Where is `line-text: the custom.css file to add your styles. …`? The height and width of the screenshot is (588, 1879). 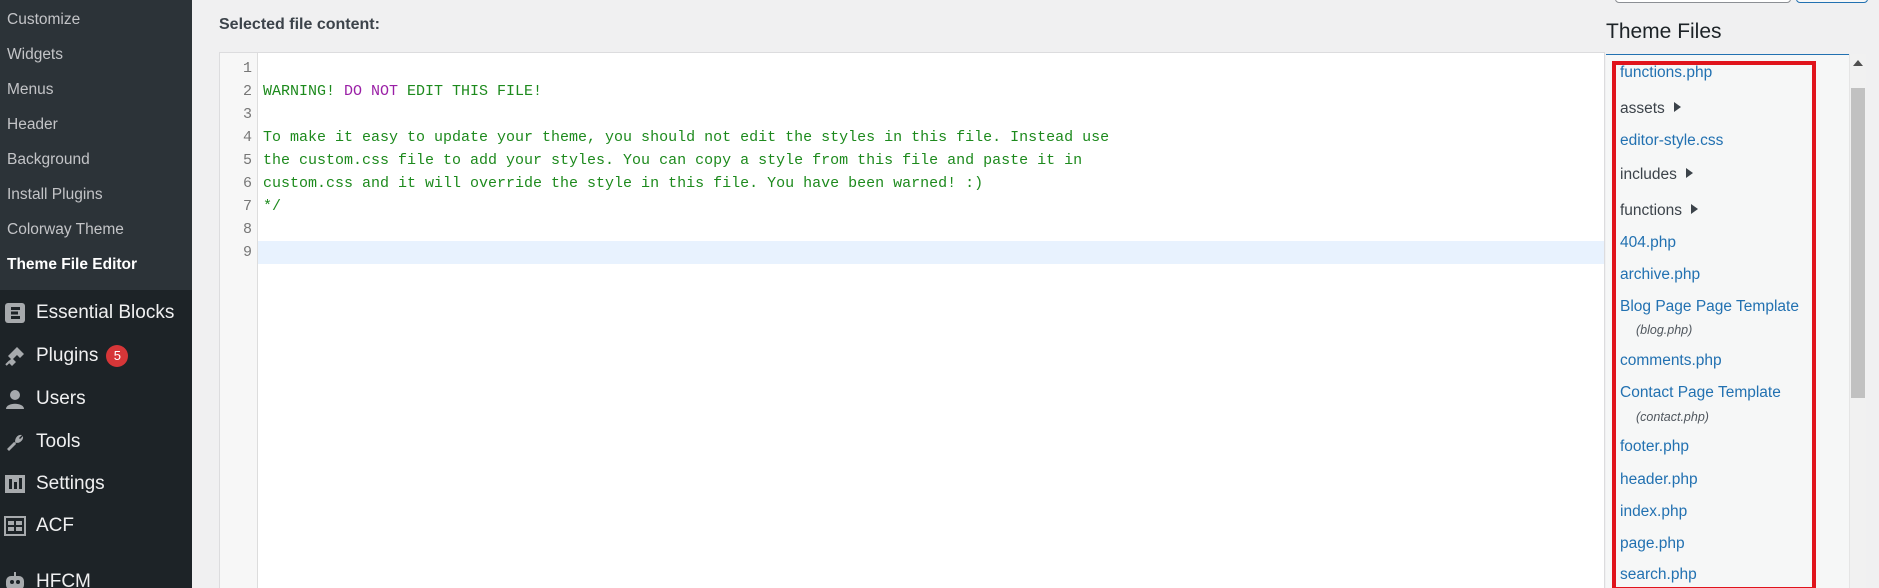 line-text: the custom.css file to add your styles. … is located at coordinates (673, 160).